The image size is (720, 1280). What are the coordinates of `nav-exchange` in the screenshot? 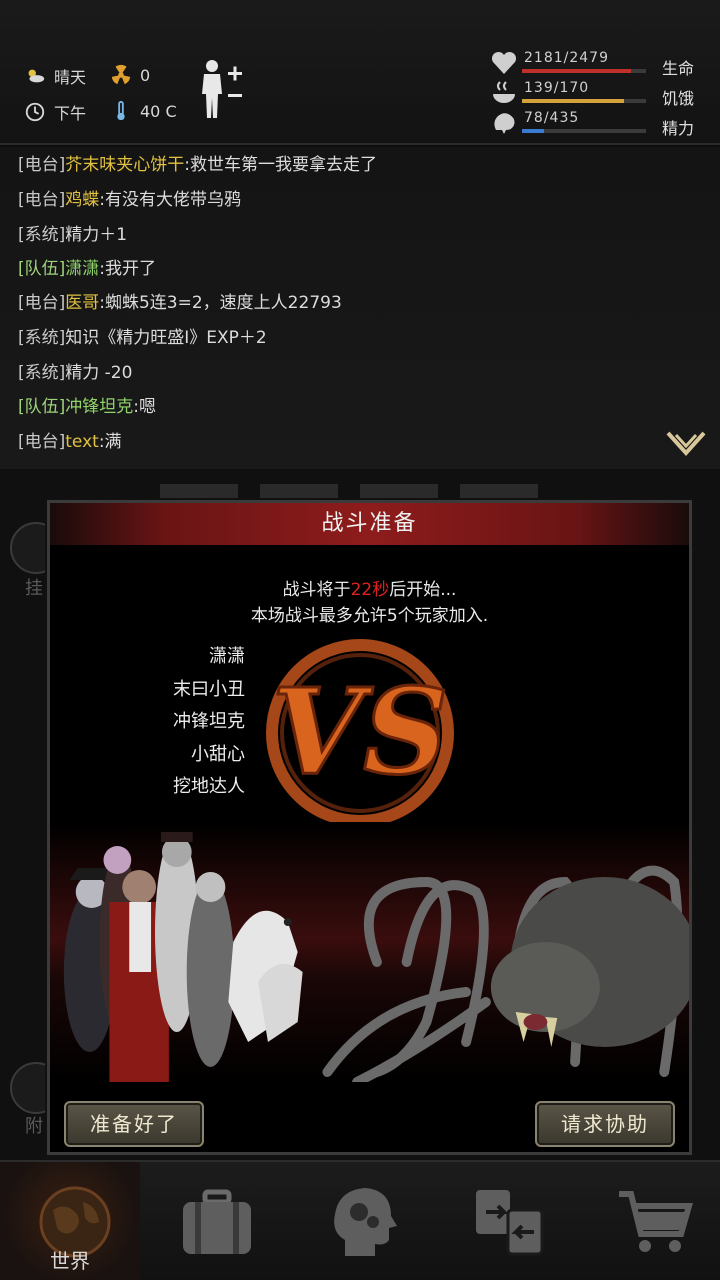 It's located at (505, 1221).